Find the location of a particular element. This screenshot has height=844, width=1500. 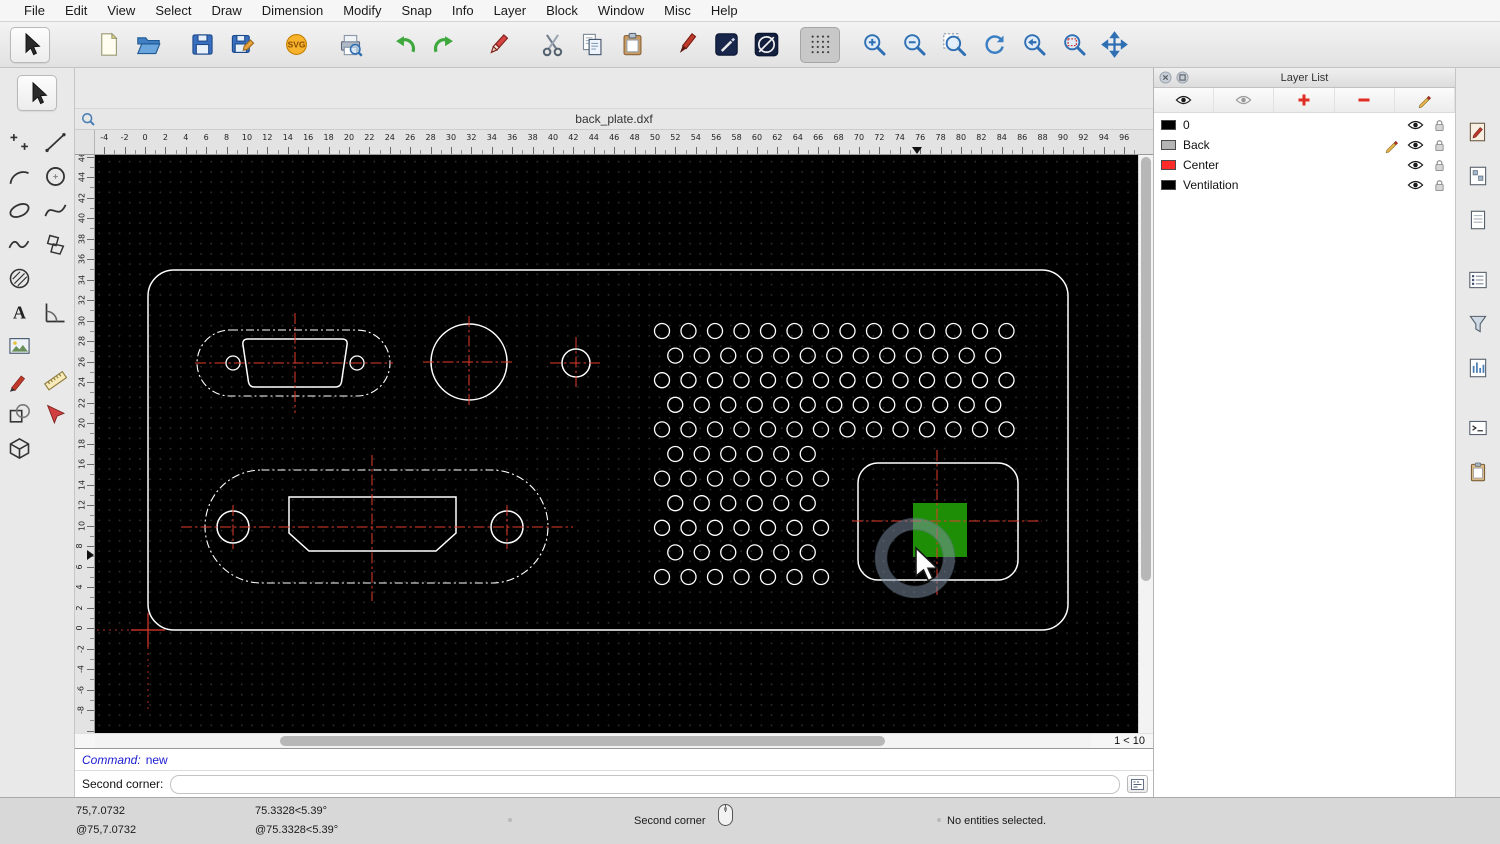

horizontal-scrollbar is located at coordinates (593, 741).